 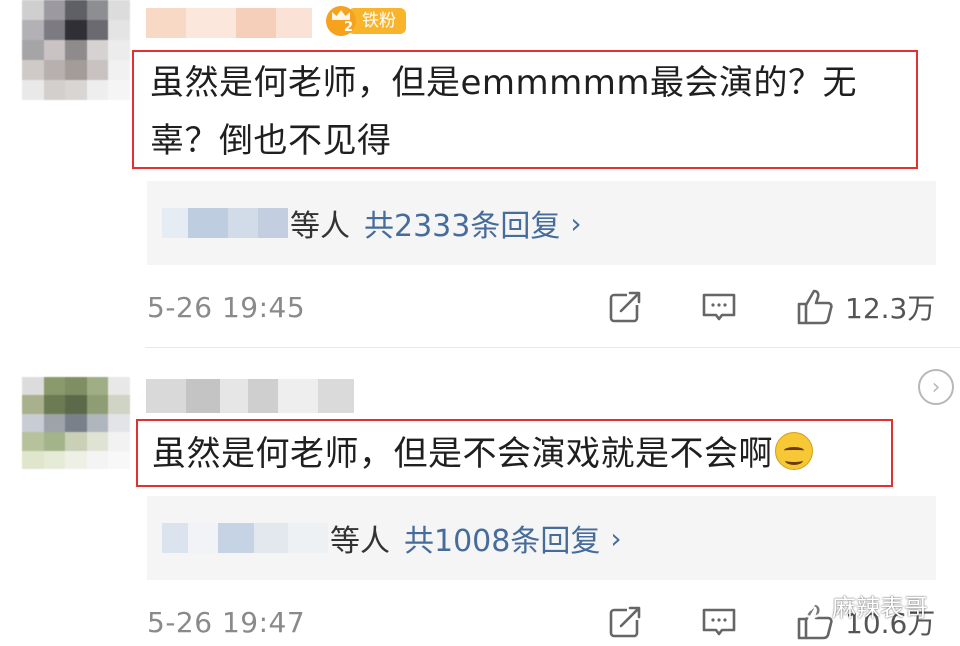 I want to click on timestamp: 5-26 19:47, so click(x=226, y=622).